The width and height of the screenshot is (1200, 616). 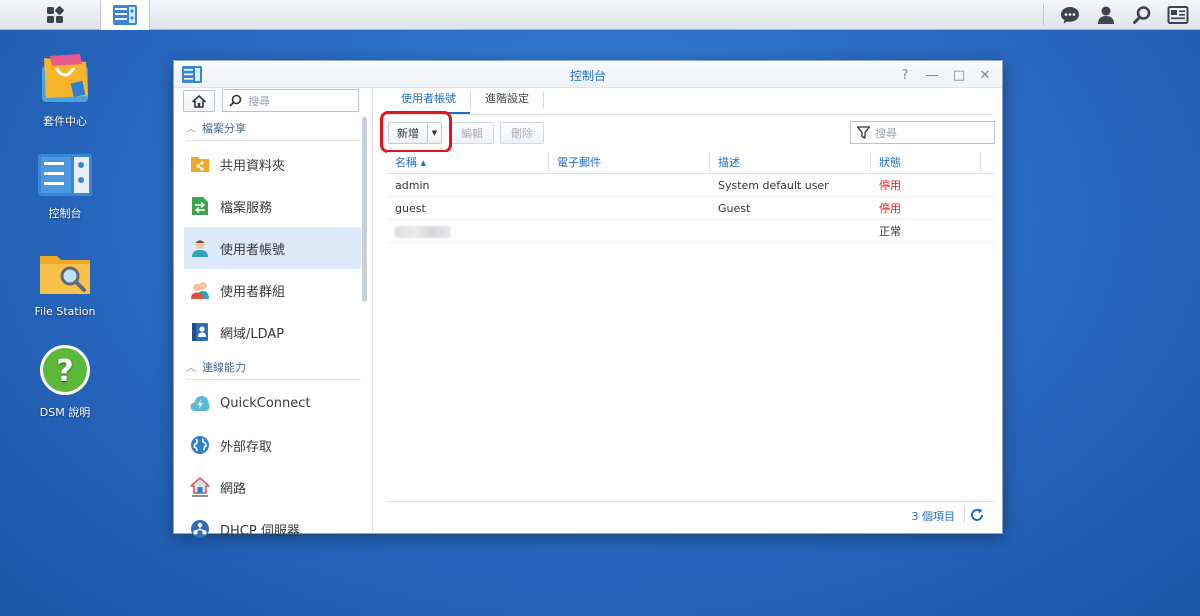 What do you see at coordinates (691, 514) in the screenshot?
I see `table-footer: 3 個項目` at bounding box center [691, 514].